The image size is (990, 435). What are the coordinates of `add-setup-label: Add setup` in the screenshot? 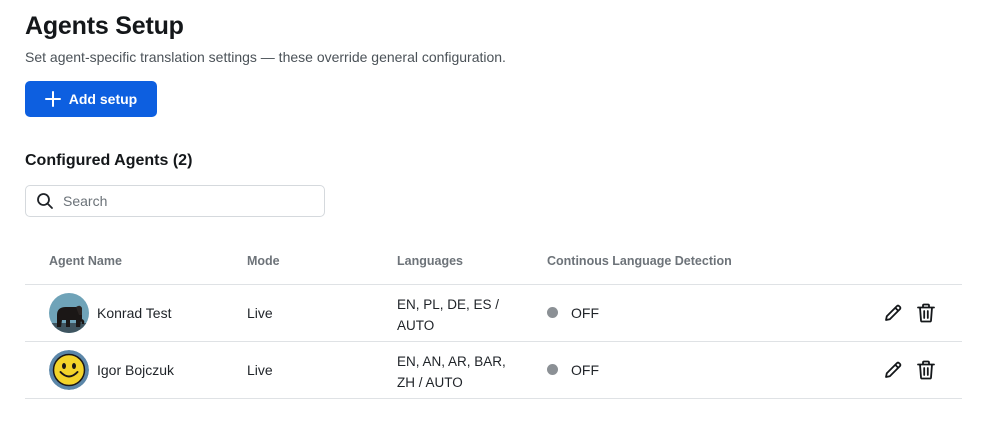 It's located at (103, 99).